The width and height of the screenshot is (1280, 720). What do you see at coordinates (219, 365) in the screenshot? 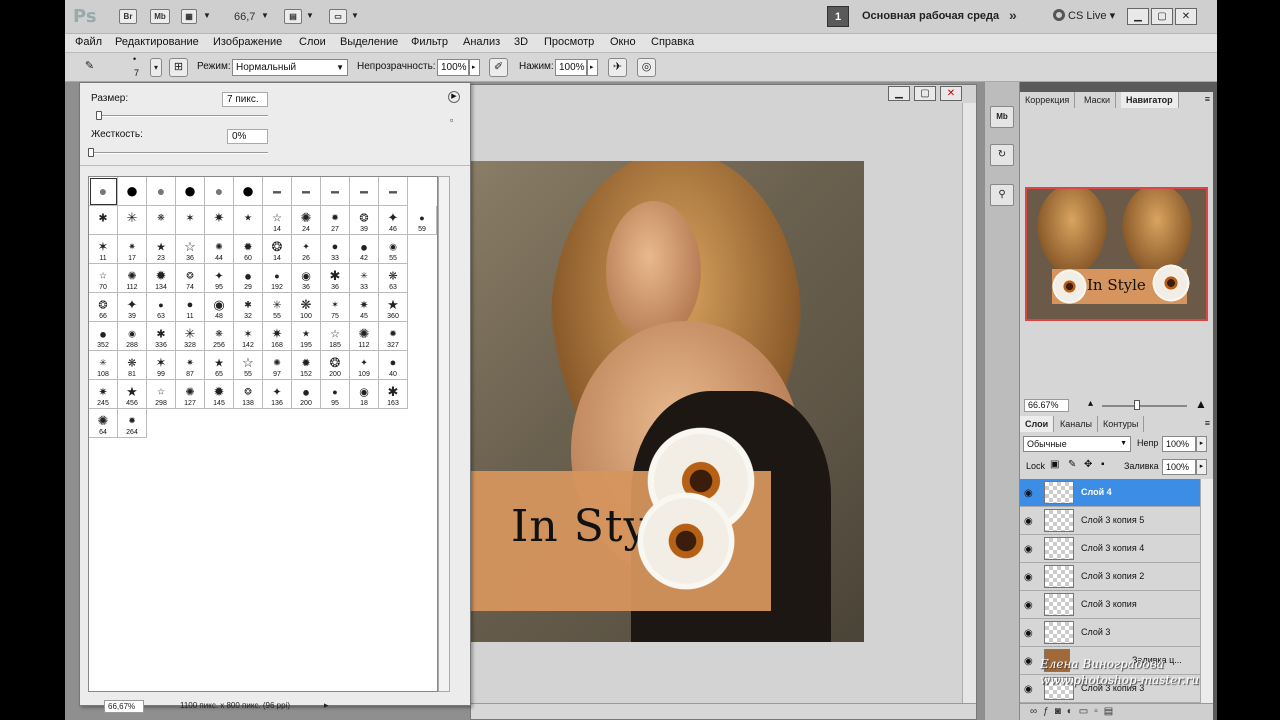
I see `brush-preset-cell: ★ 65` at bounding box center [219, 365].